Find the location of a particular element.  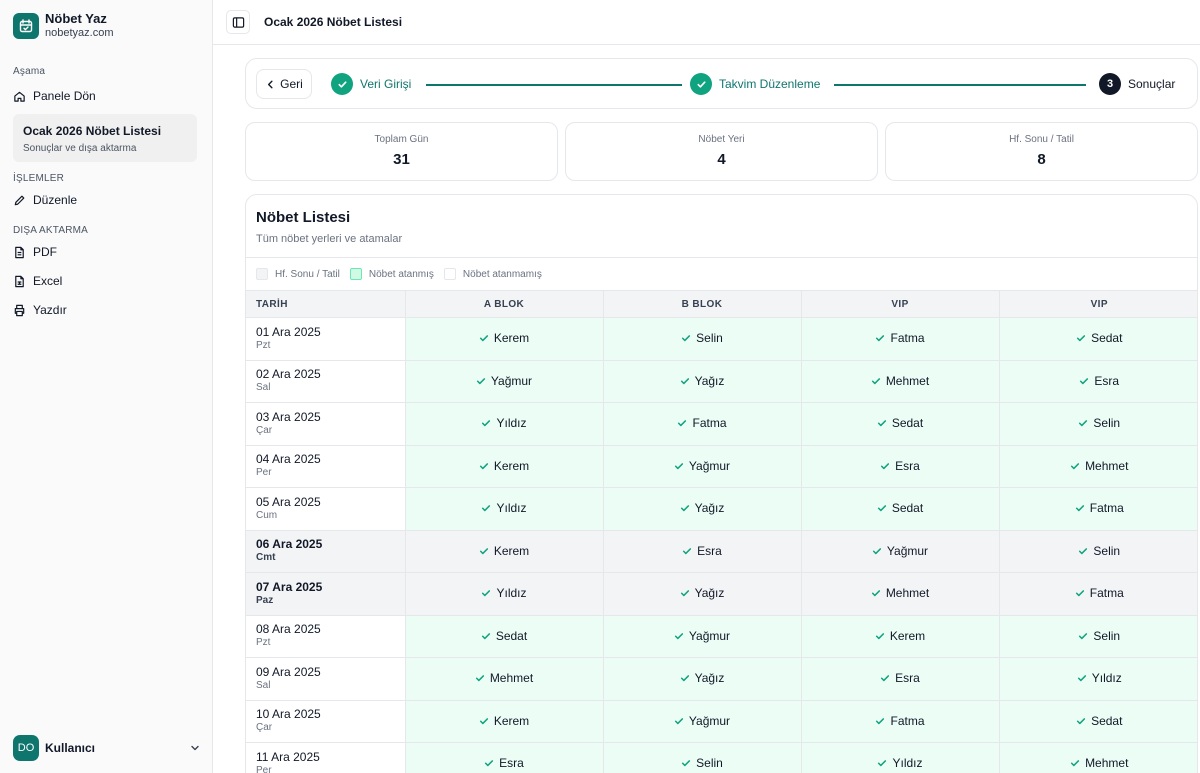

export-excel-link: Excel is located at coordinates (37, 281).